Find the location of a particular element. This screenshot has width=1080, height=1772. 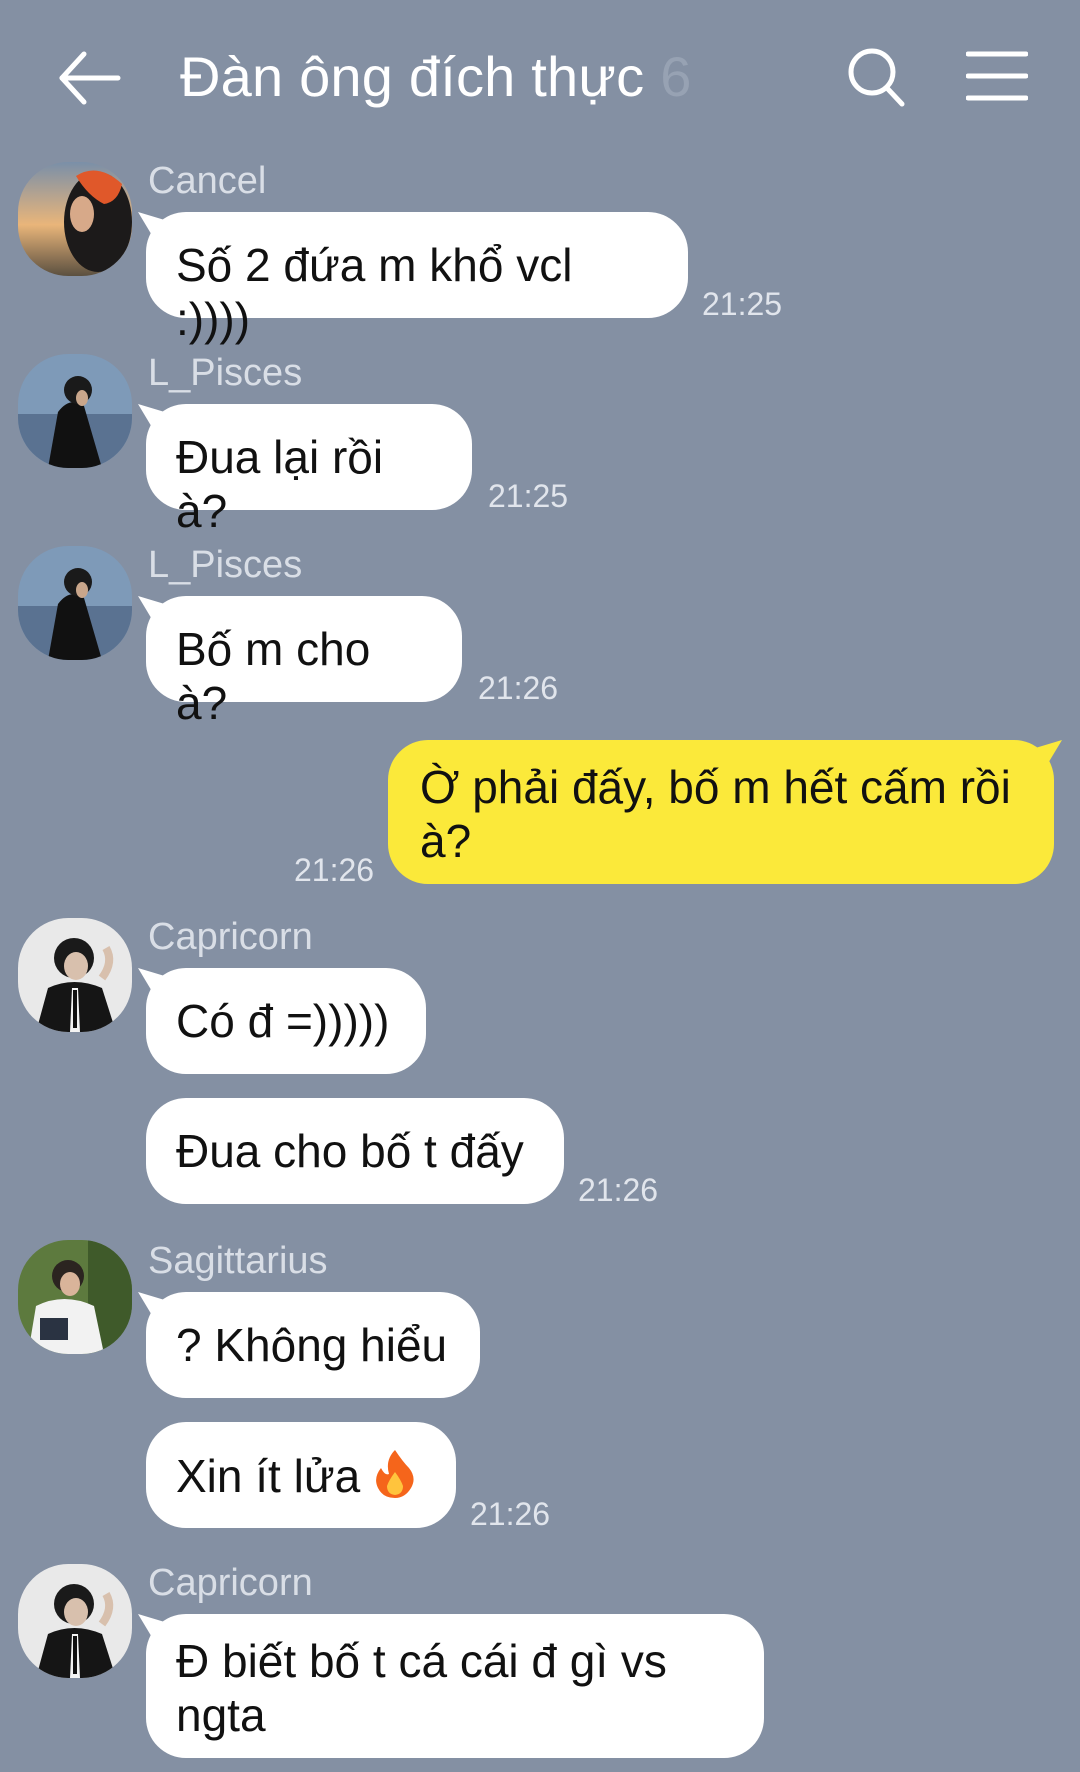

message-bubble: Đua lại rồi à? is located at coordinates (309, 470).